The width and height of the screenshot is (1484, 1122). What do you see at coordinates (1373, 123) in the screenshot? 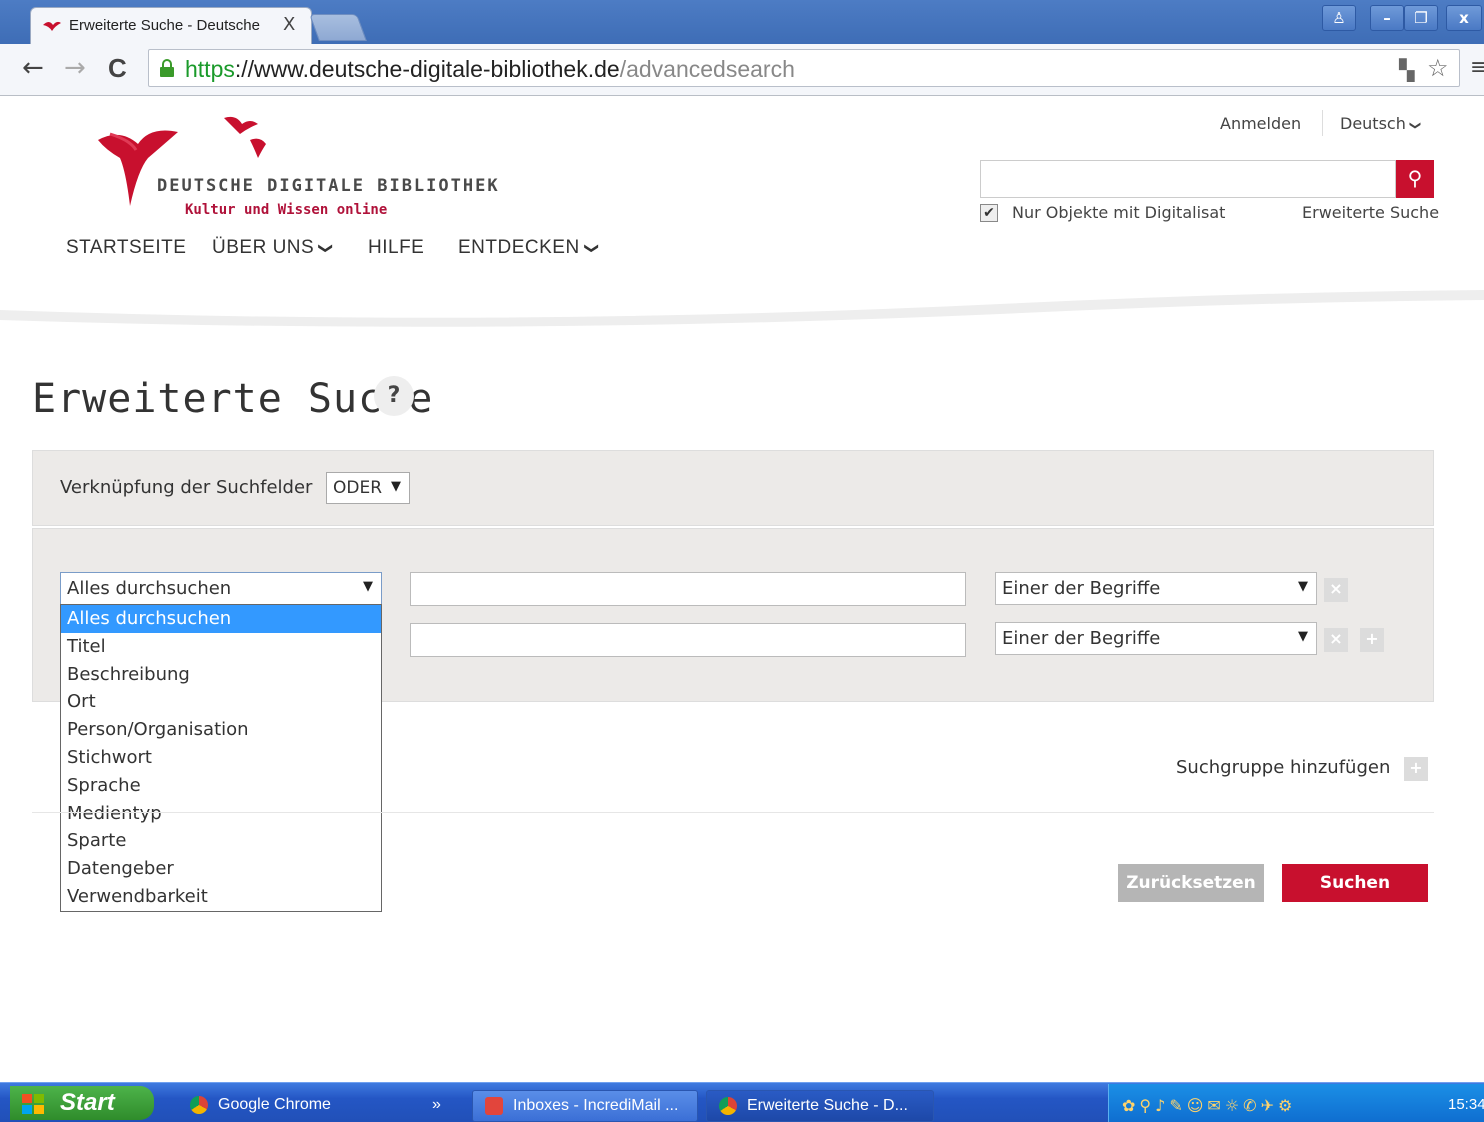
I see `language-label: Deutsch` at bounding box center [1373, 123].